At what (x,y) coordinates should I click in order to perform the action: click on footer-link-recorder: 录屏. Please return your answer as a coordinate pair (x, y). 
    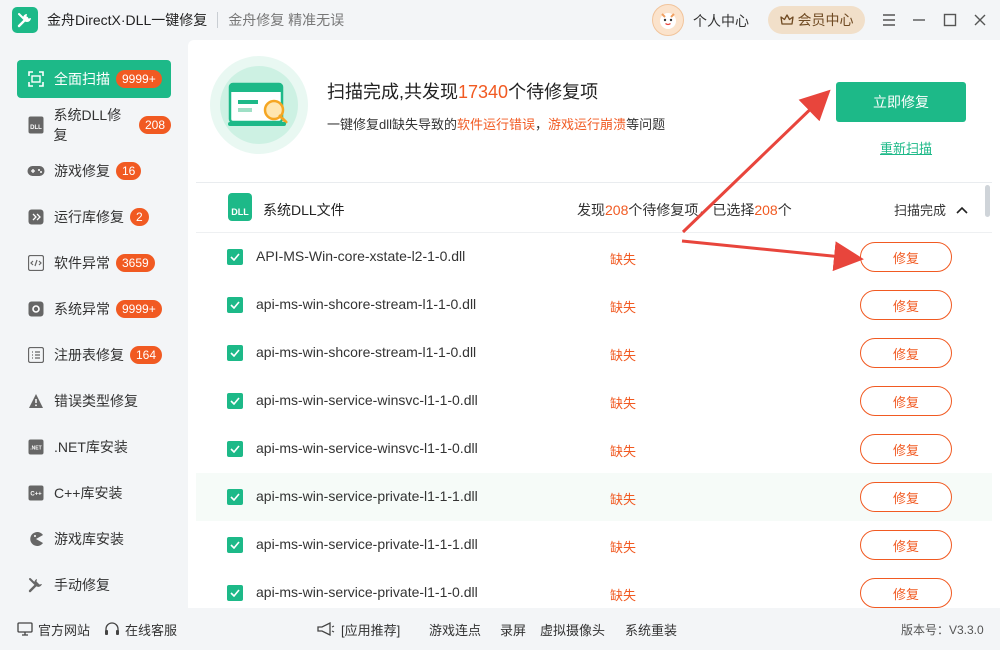
    Looking at the image, I should click on (513, 629).